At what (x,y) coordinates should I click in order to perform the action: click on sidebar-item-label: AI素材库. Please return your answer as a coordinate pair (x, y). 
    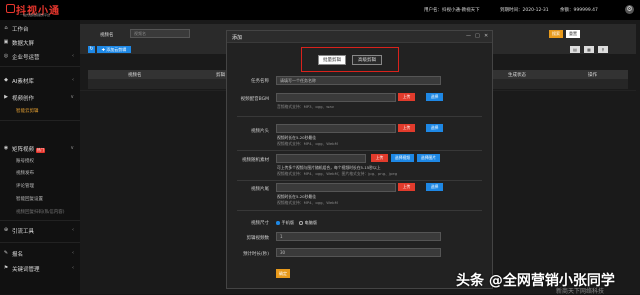
    Looking at the image, I should click on (23, 82).